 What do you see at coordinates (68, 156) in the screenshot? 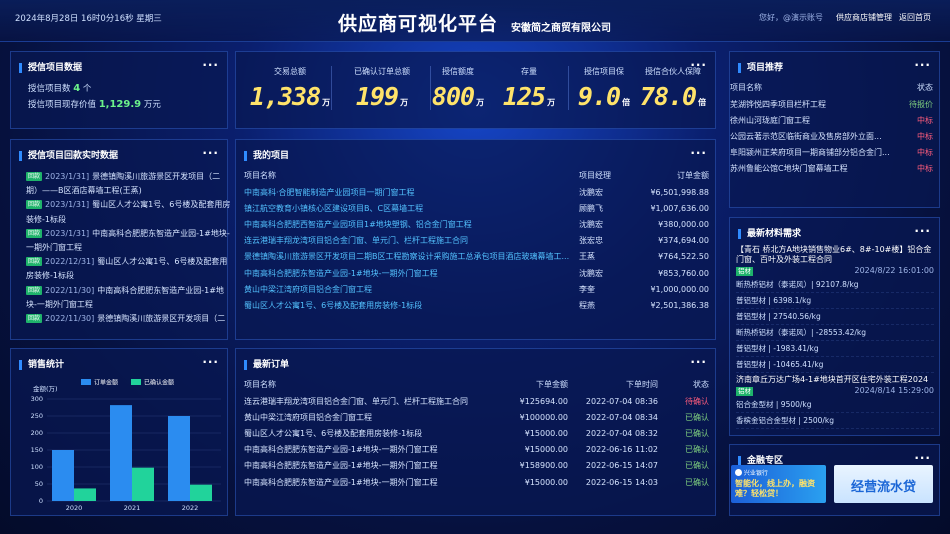
I see `panel-title: 授信项目回款实时数据` at bounding box center [68, 156].